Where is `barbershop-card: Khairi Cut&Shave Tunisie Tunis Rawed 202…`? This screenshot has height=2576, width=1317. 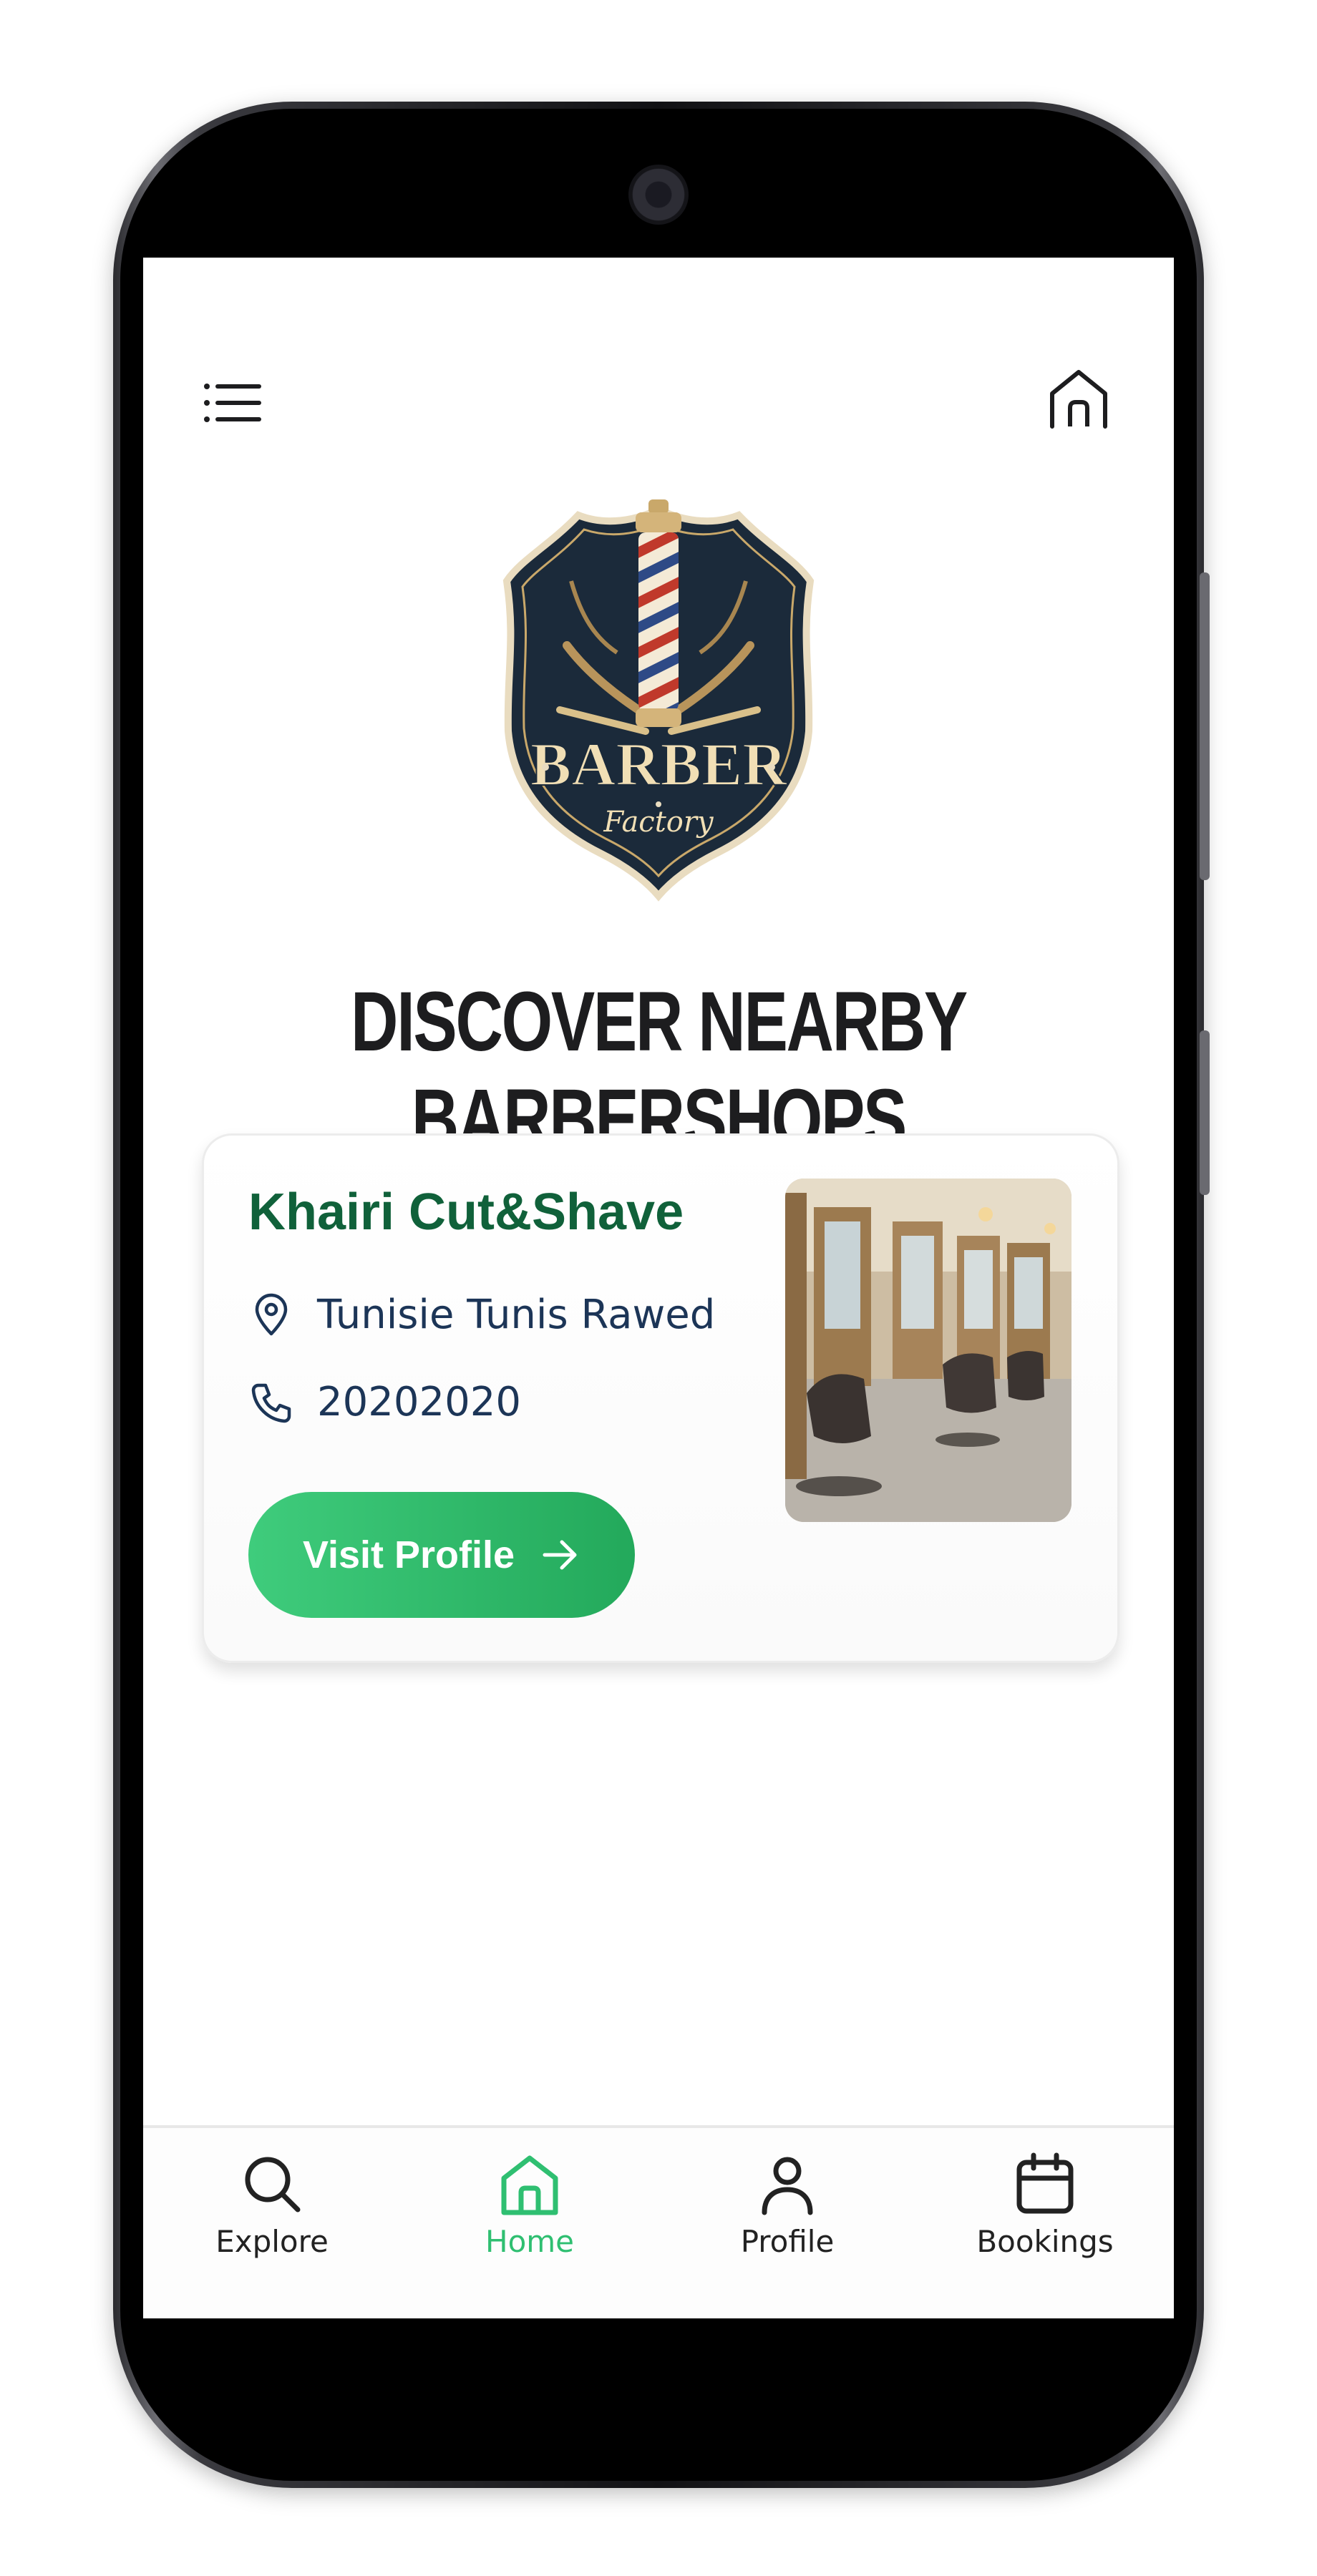 barbershop-card: Khairi Cut&Shave Tunisie Tunis Rawed 202… is located at coordinates (660, 1398).